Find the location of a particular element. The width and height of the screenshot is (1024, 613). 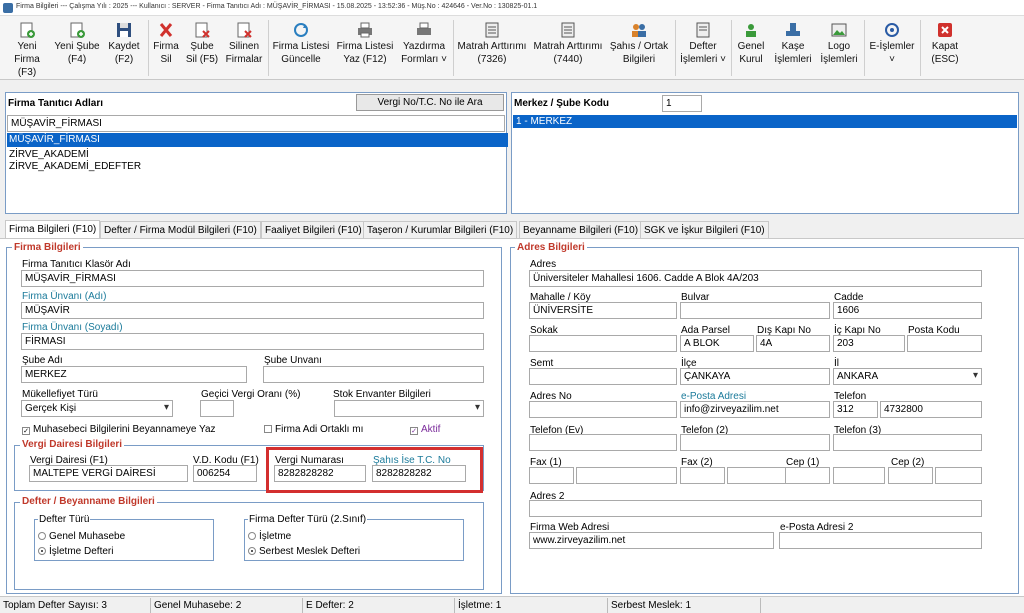

cep1-code-input is located at coordinates (807, 475).